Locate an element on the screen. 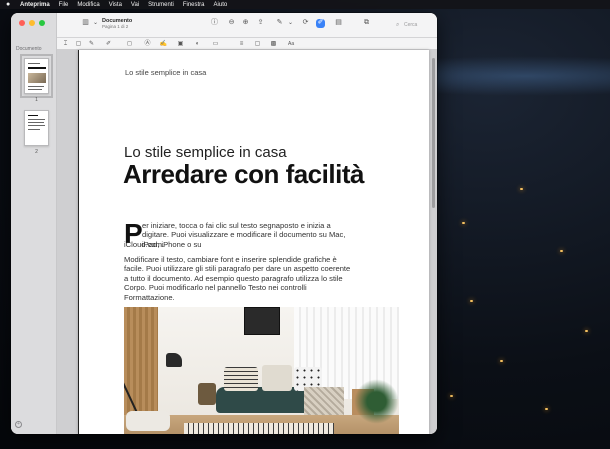 The width and height of the screenshot is (610, 449). window-controls is located at coordinates (32, 23).